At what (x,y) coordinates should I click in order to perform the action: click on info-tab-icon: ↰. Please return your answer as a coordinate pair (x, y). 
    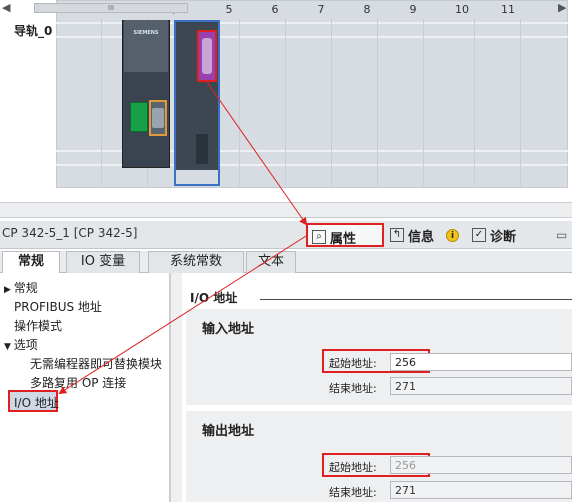
    Looking at the image, I should click on (397, 235).